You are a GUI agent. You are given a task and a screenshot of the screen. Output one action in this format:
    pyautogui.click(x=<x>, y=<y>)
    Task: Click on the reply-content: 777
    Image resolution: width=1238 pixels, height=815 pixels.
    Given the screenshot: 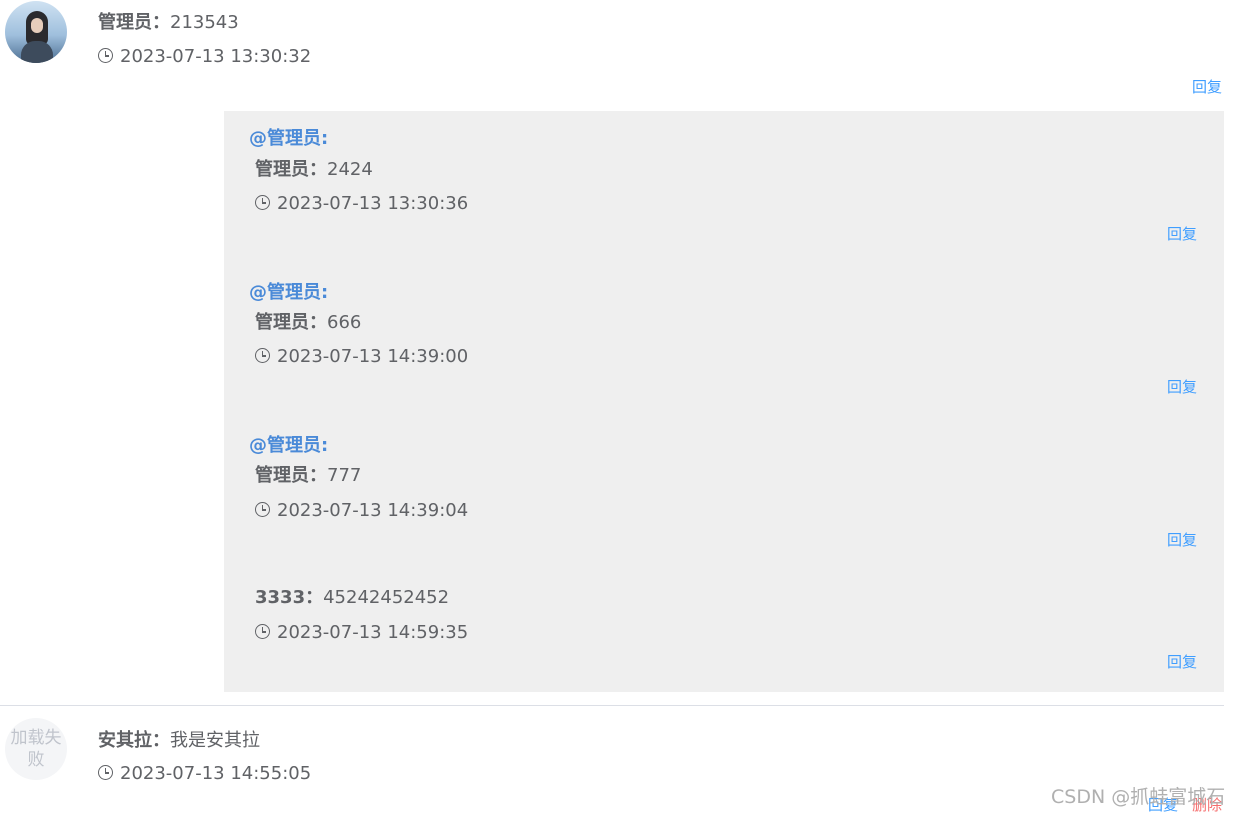 What is the action you would take?
    pyautogui.click(x=344, y=475)
    